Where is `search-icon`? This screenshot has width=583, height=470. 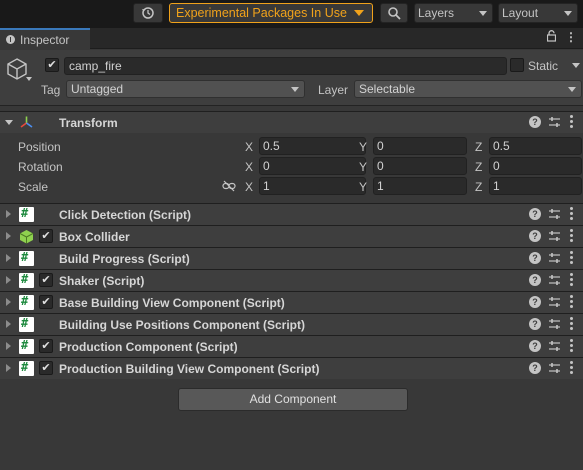 search-icon is located at coordinates (394, 13).